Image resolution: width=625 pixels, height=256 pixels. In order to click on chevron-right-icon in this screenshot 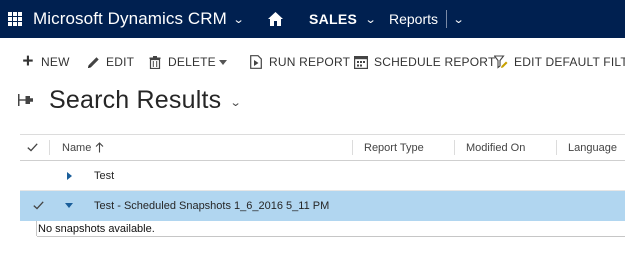, I will do `click(69, 175)`.